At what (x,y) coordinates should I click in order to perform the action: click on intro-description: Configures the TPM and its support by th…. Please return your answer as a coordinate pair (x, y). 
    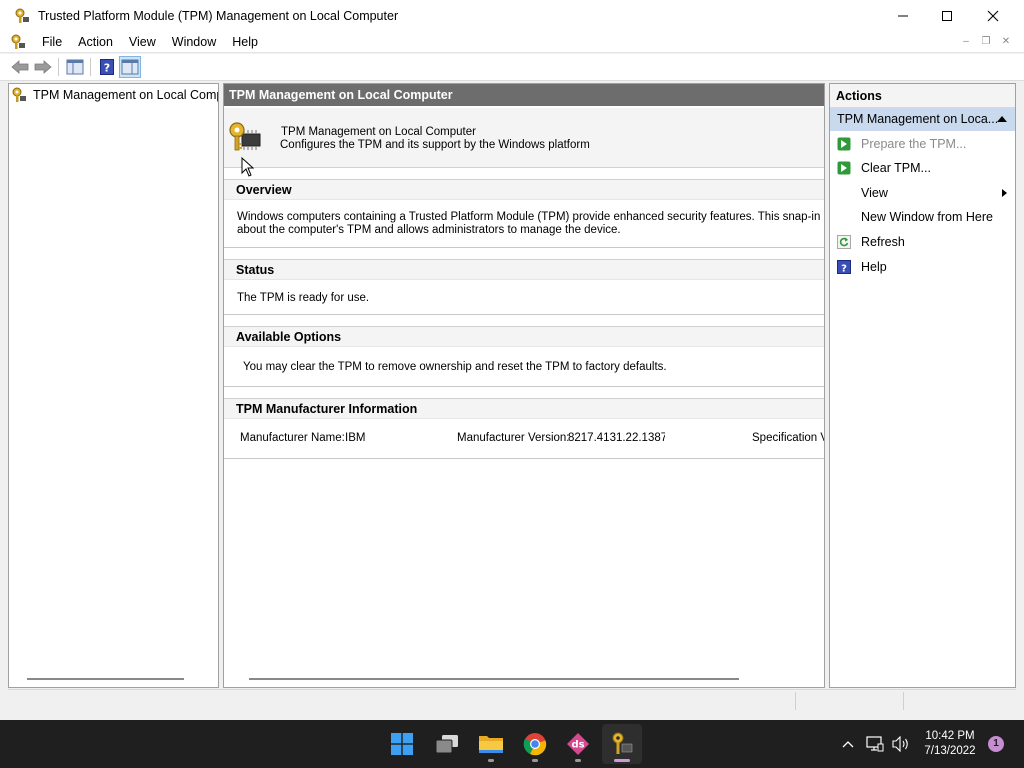
    Looking at the image, I should click on (435, 145).